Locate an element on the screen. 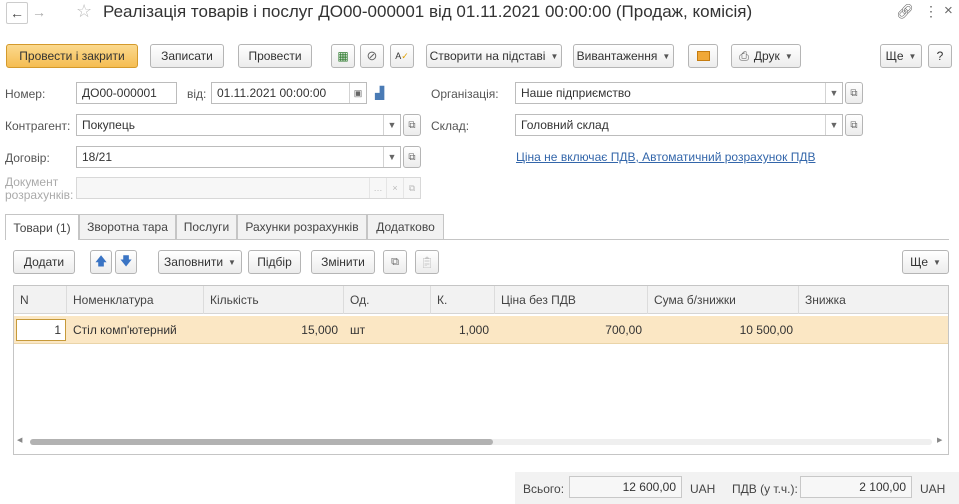  change-label: Змінити is located at coordinates (343, 262).